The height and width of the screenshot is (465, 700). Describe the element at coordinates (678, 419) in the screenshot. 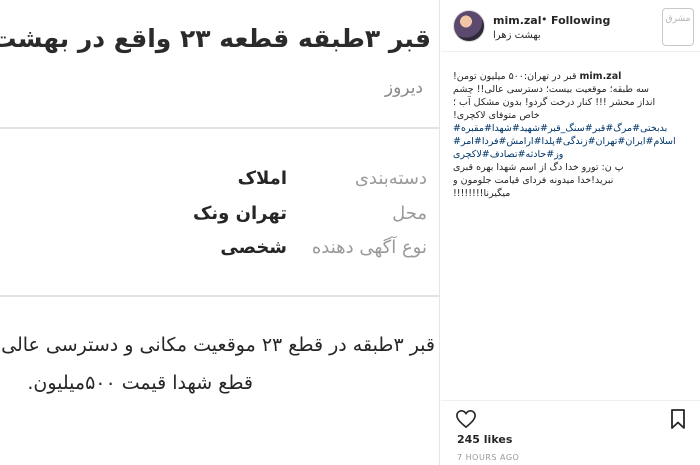

I see `bookmark-icon` at that location.